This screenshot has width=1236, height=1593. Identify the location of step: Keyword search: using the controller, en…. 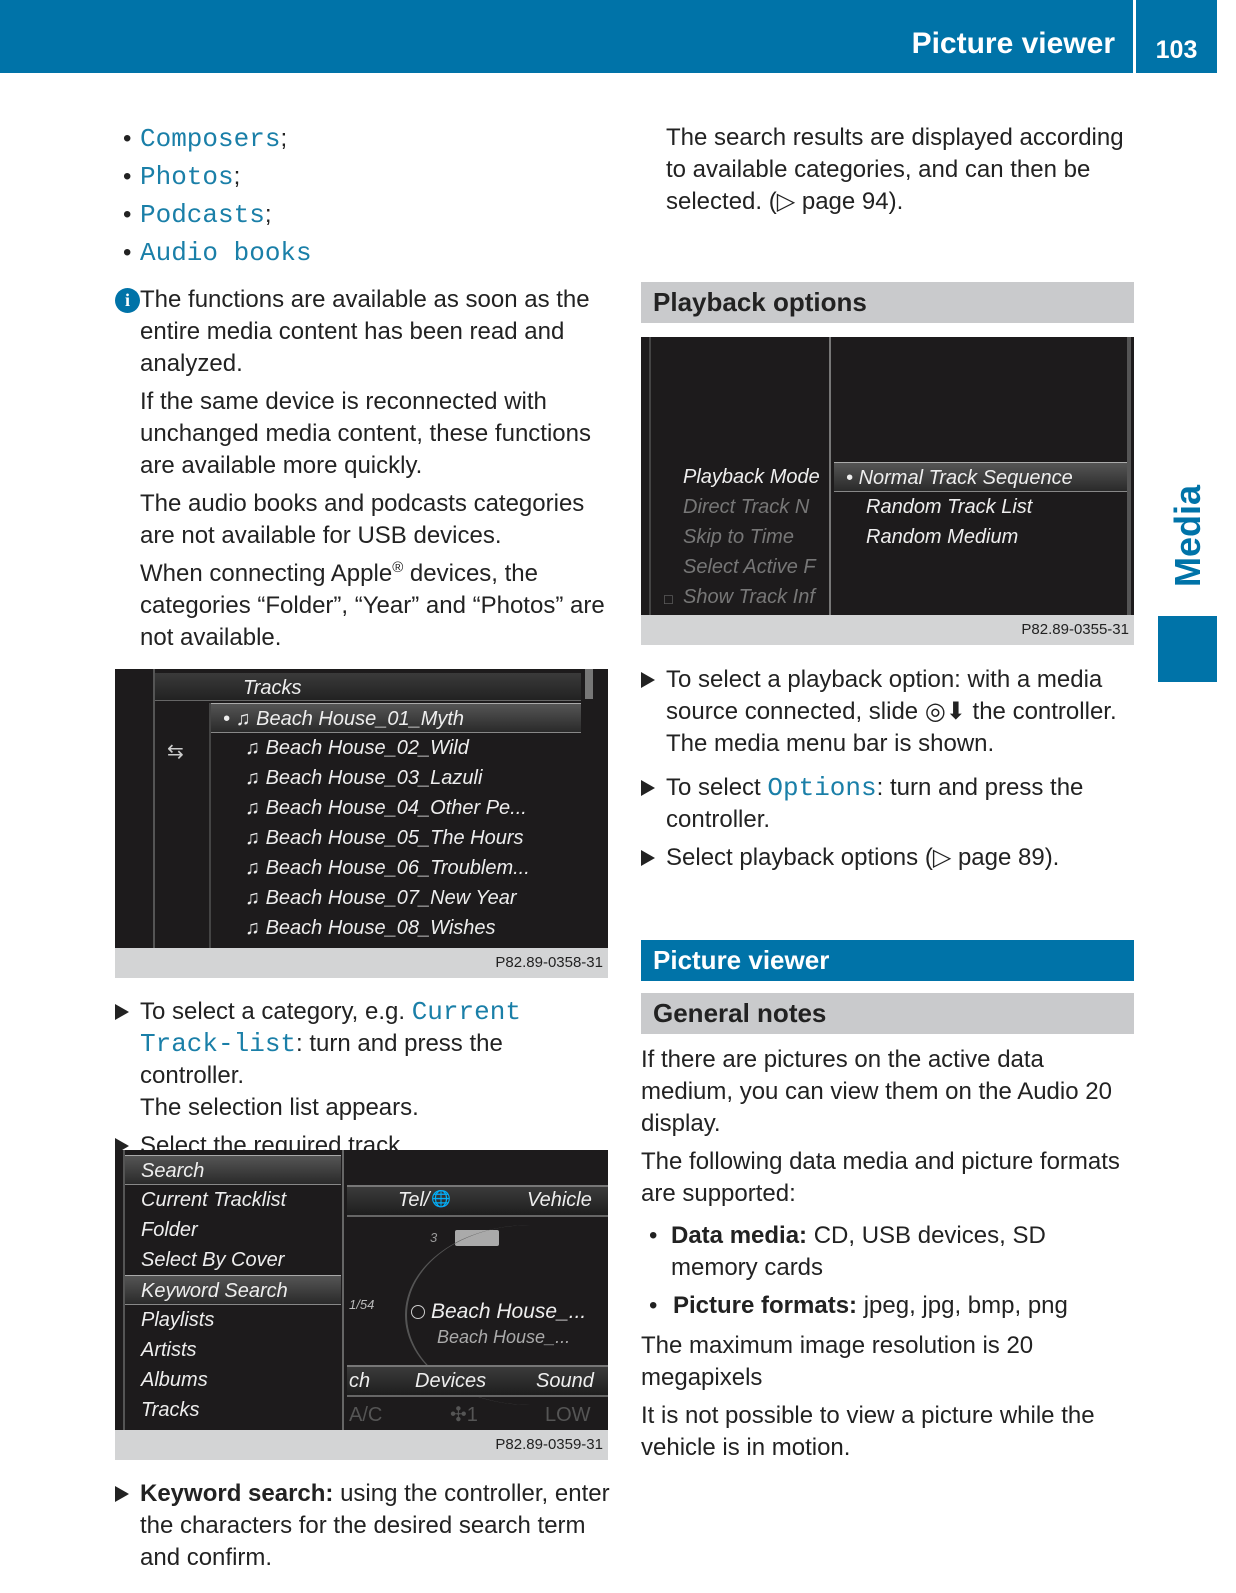
(362, 1526).